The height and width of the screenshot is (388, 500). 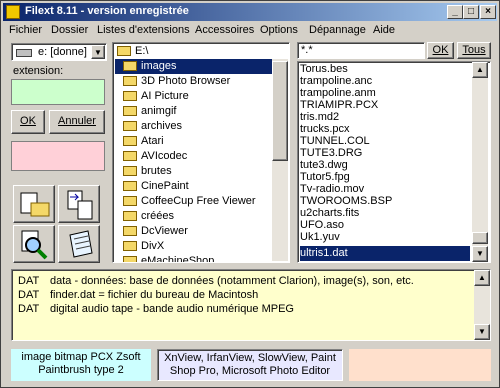 I want to click on menu-depannage: Dépannage, so click(x=337, y=30).